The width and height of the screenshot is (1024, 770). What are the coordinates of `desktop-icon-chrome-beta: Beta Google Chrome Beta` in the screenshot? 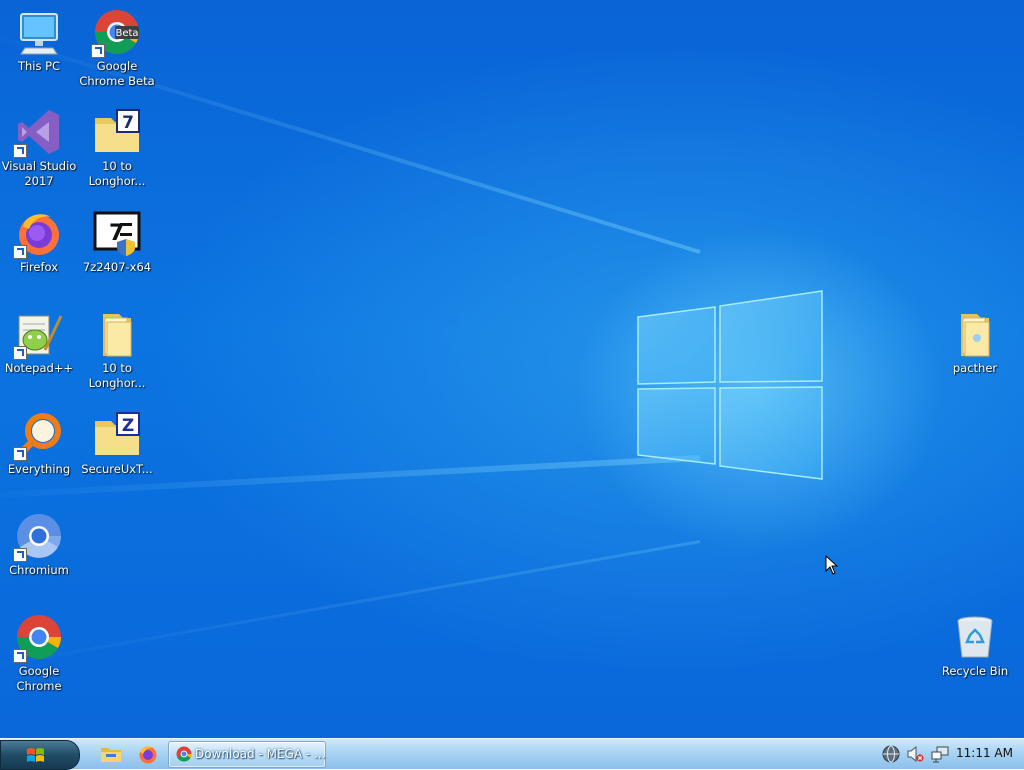 It's located at (117, 48).